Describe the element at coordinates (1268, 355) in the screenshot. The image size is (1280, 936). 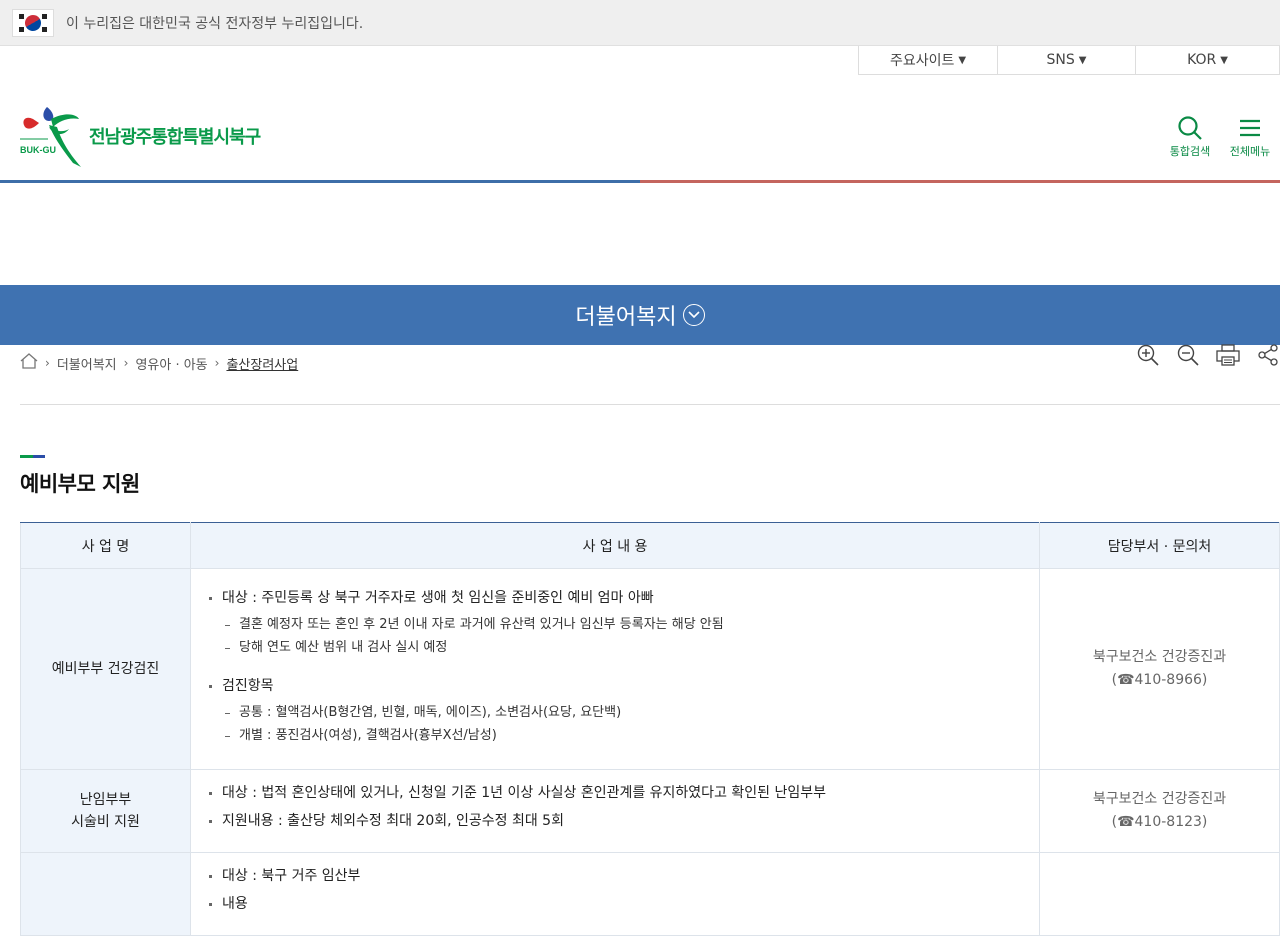
I see `share-icon` at that location.